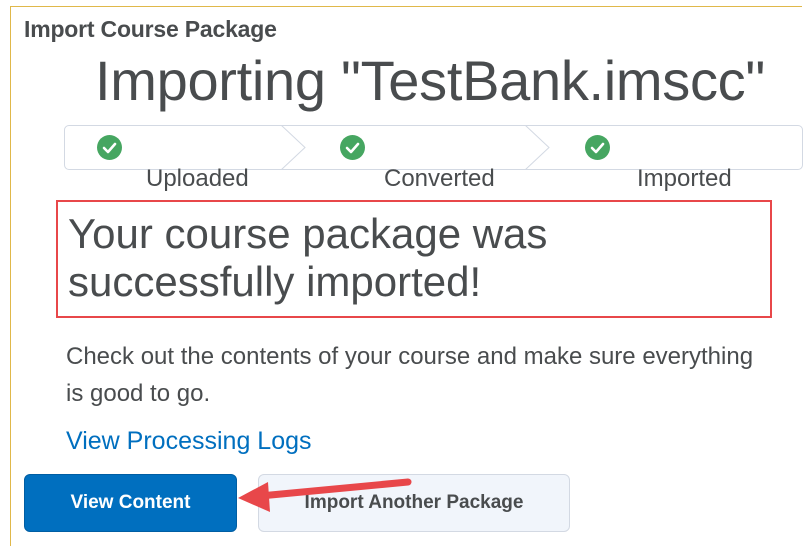 This screenshot has height=546, width=805. I want to click on step-converted-check-icon, so click(352, 147).